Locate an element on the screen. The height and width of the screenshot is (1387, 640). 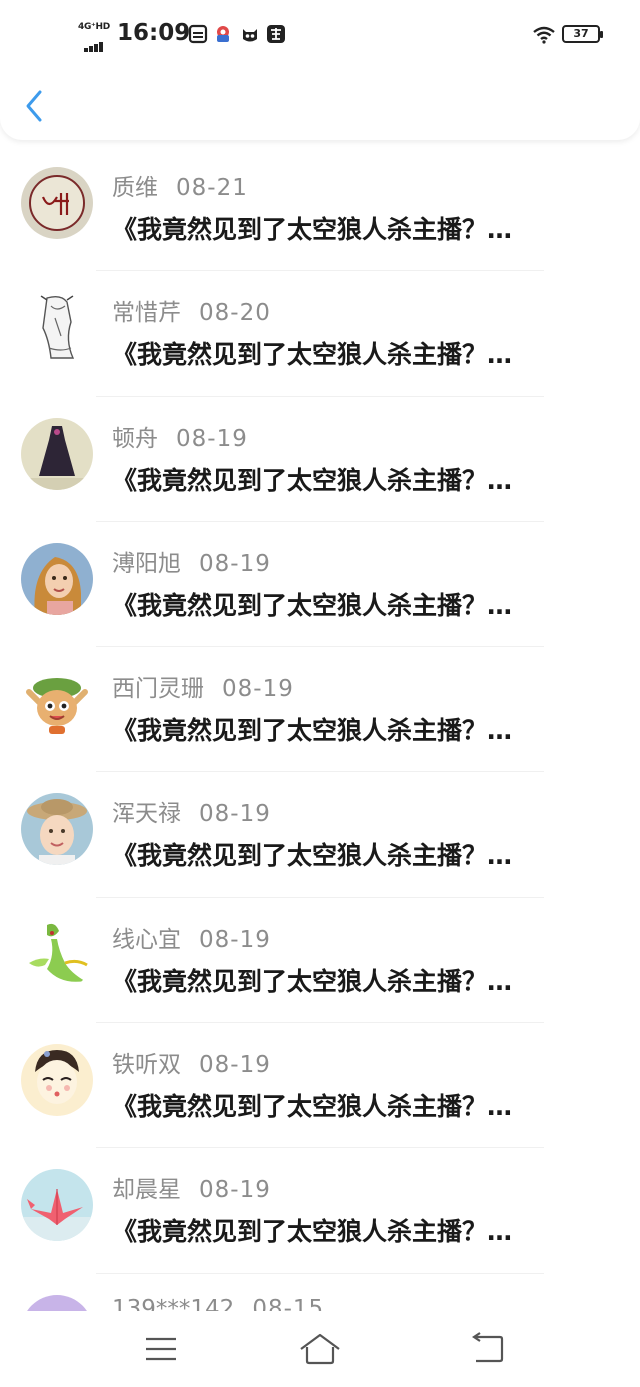
commenter-name: 常惜芹 is located at coordinates (146, 313).